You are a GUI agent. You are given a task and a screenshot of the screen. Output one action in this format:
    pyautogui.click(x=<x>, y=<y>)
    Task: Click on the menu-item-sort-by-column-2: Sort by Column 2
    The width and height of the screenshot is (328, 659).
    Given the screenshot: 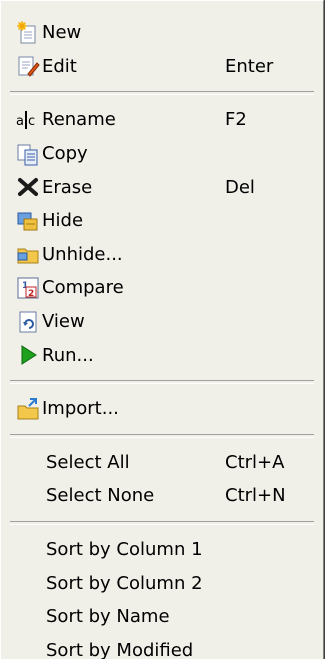 What is the action you would take?
    pyautogui.click(x=162, y=583)
    